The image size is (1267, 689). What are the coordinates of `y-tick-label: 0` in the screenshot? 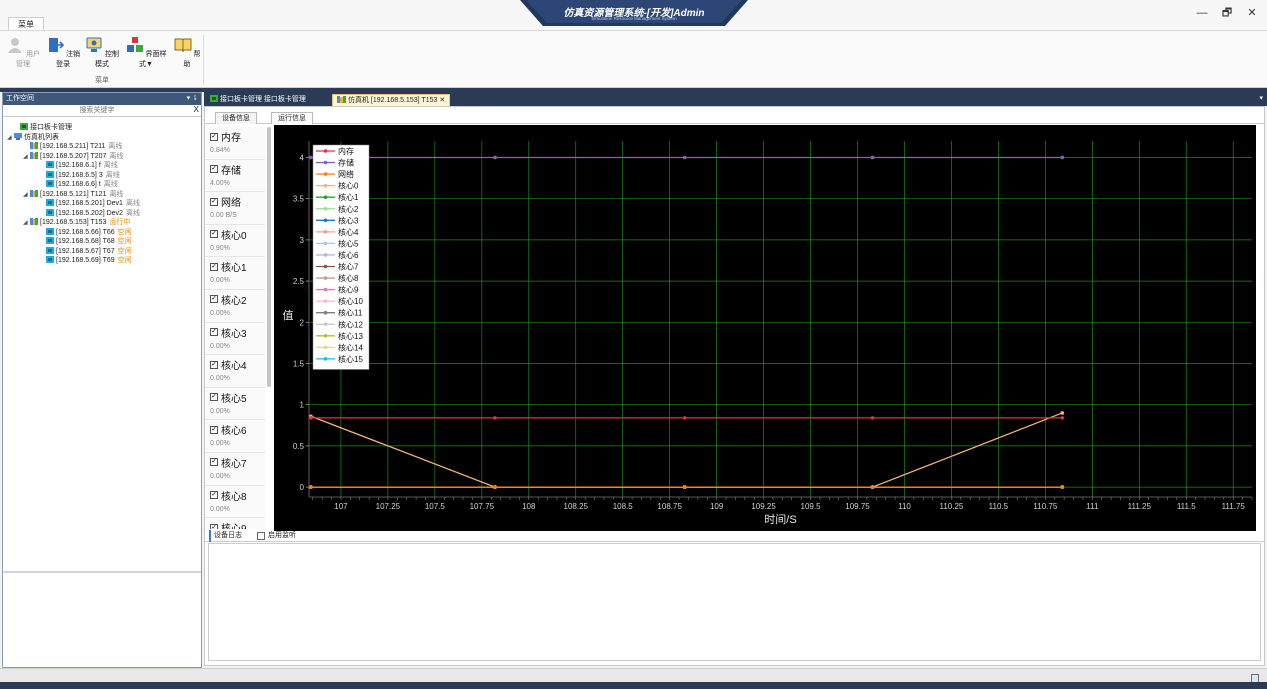 It's located at (302, 487).